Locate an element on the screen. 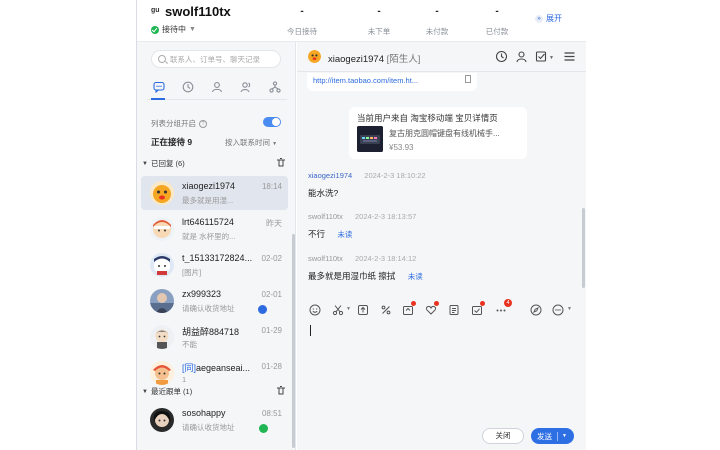  contact-row: zx999323 02-01 请确认收货地址 is located at coordinates (214, 301).